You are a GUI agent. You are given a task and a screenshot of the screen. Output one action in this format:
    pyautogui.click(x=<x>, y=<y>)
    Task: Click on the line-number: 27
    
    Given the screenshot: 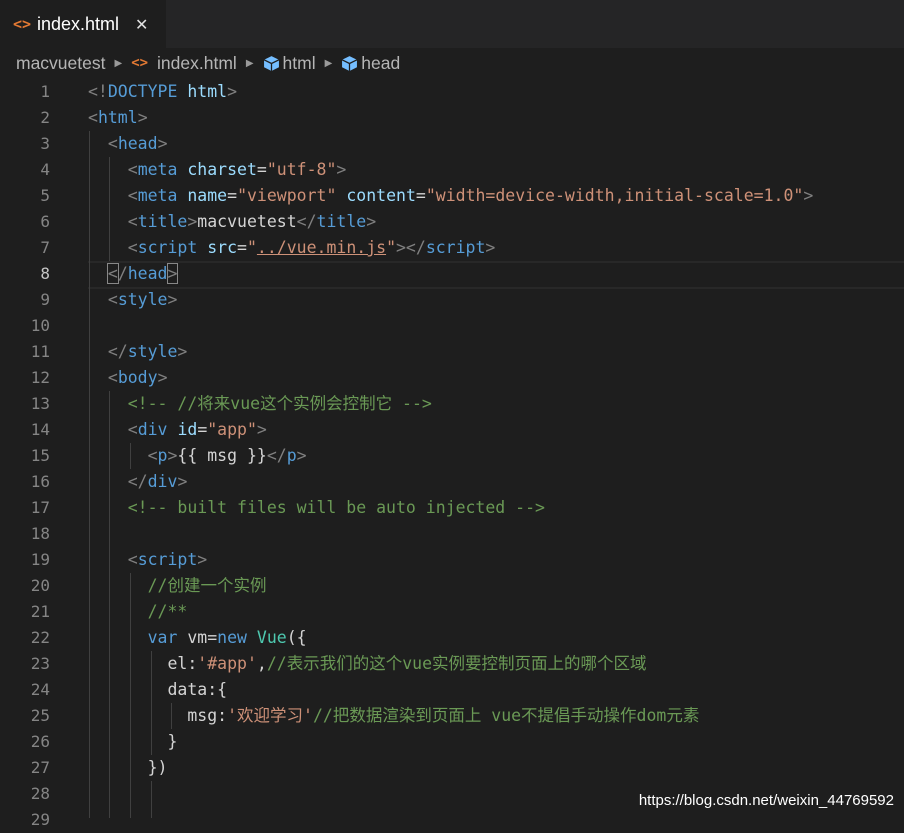 What is the action you would take?
    pyautogui.click(x=40, y=767)
    